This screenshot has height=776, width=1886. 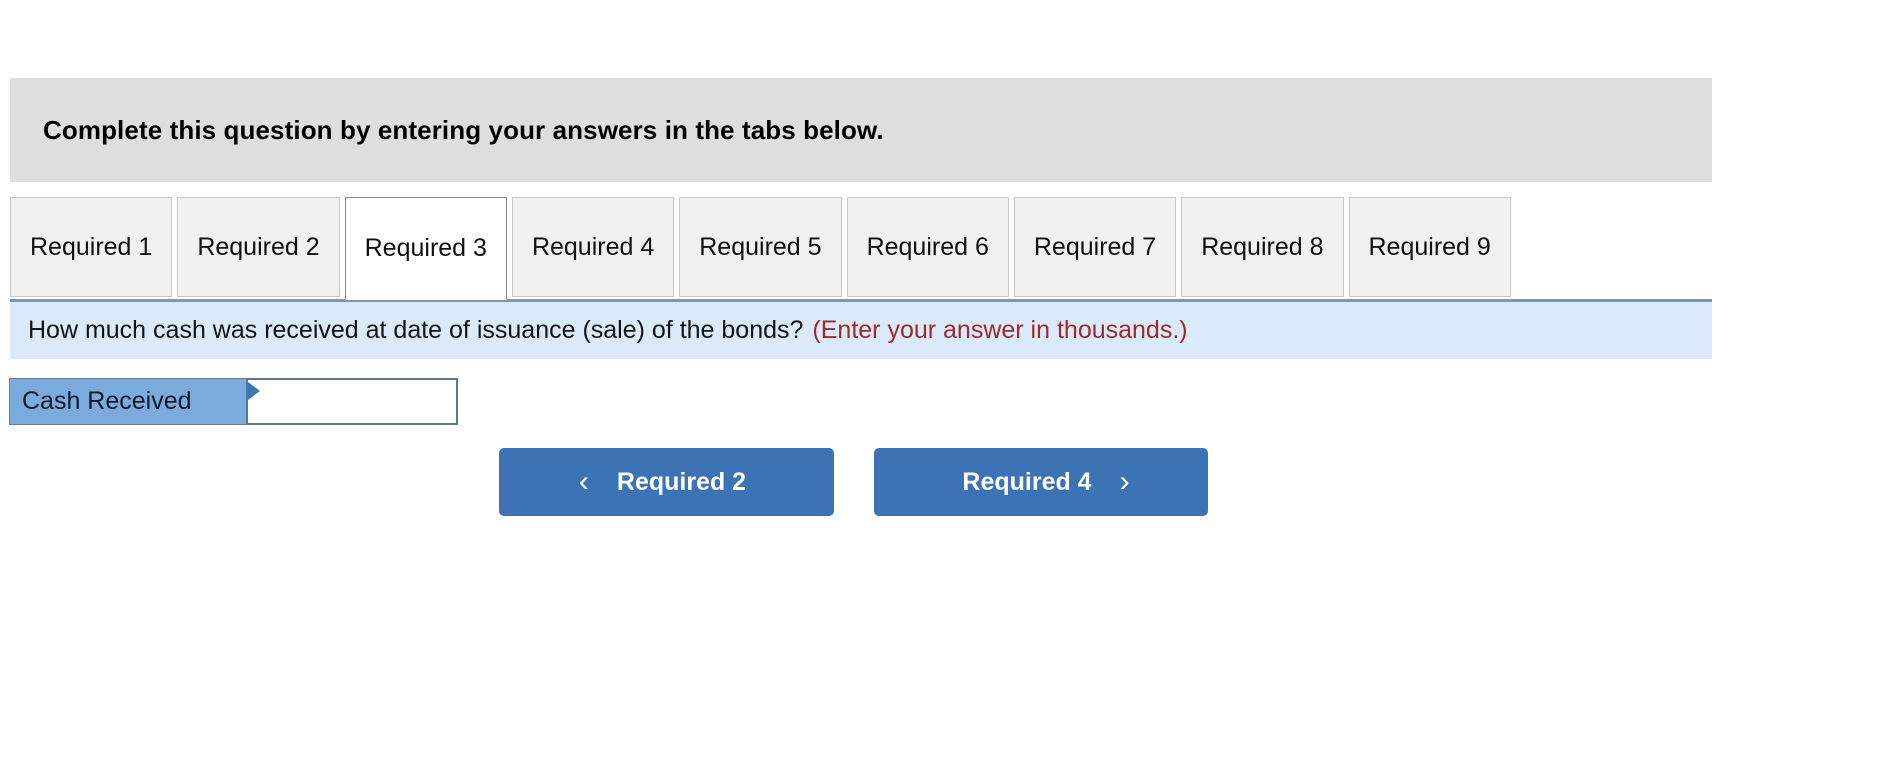 What do you see at coordinates (254, 391) in the screenshot?
I see `input-caret-marker-icon` at bounding box center [254, 391].